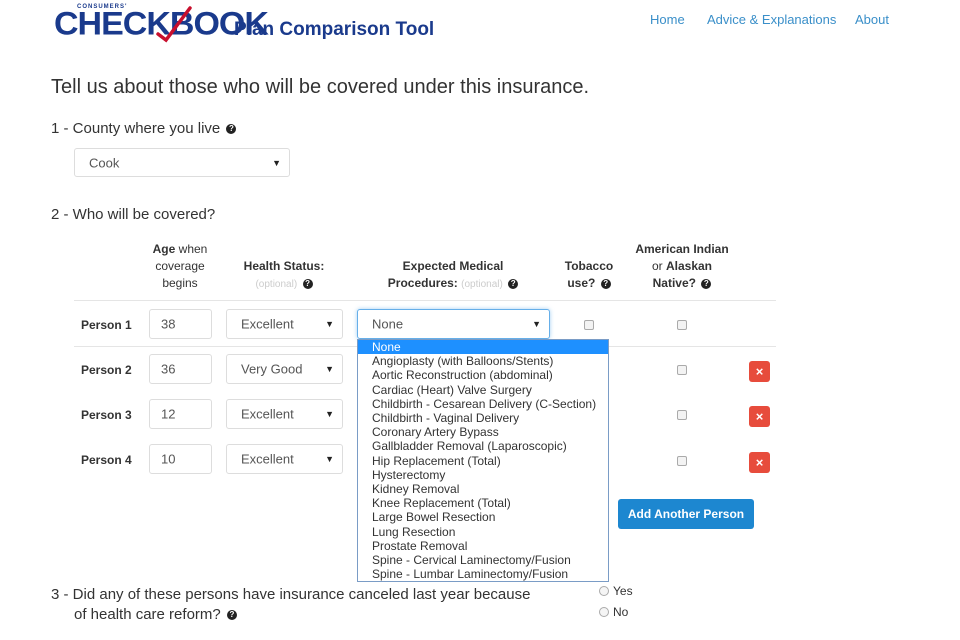  What do you see at coordinates (453, 324) in the screenshot?
I see `person-1-procedures-select: None ▼` at bounding box center [453, 324].